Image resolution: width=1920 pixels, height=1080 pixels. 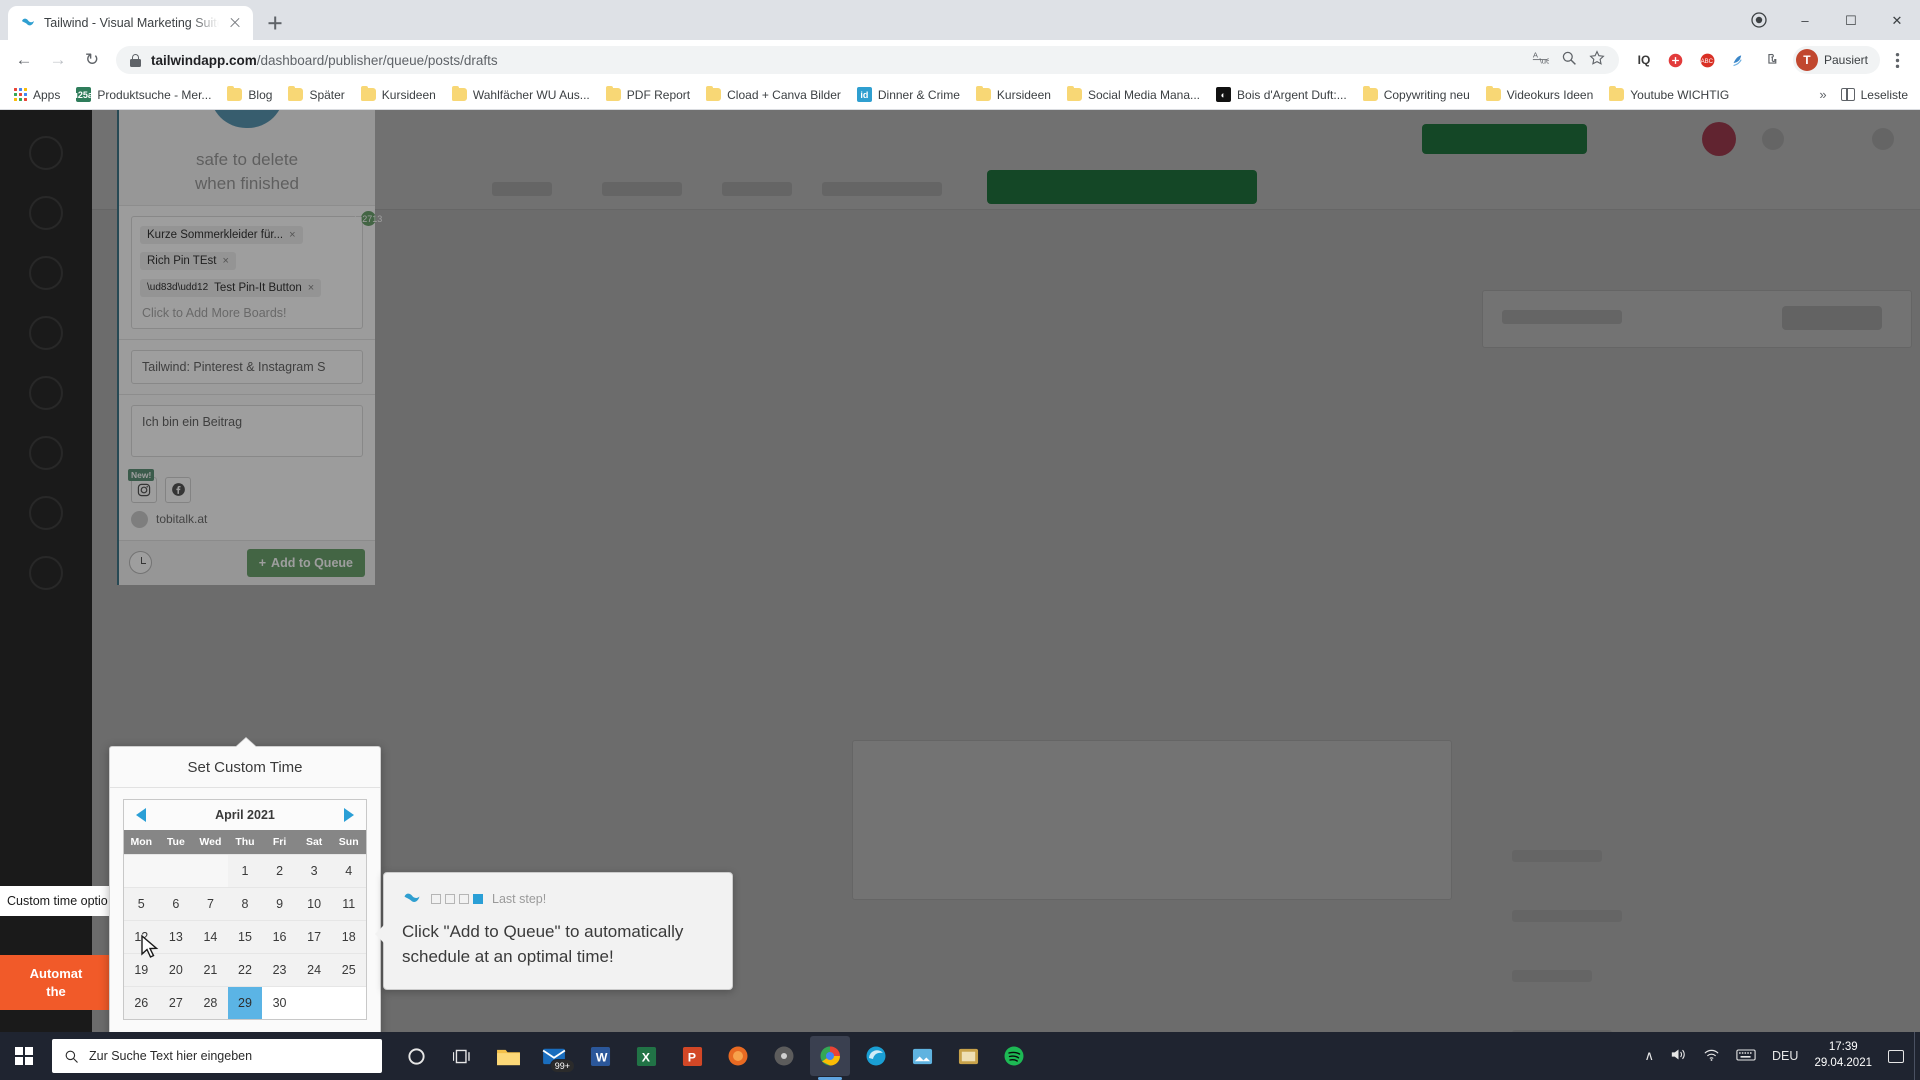 I want to click on calendar-day: 14, so click(x=210, y=936).